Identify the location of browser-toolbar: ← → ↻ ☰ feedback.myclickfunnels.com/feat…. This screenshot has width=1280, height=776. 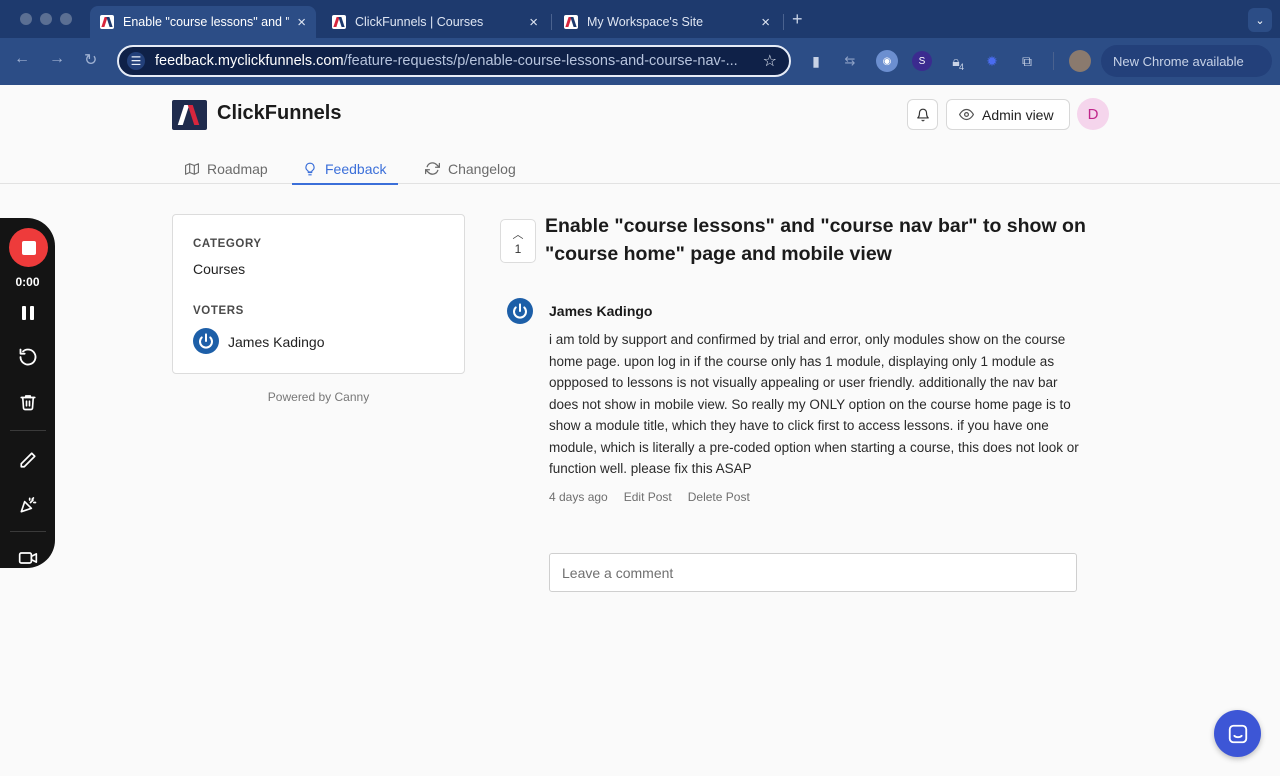
(640, 61).